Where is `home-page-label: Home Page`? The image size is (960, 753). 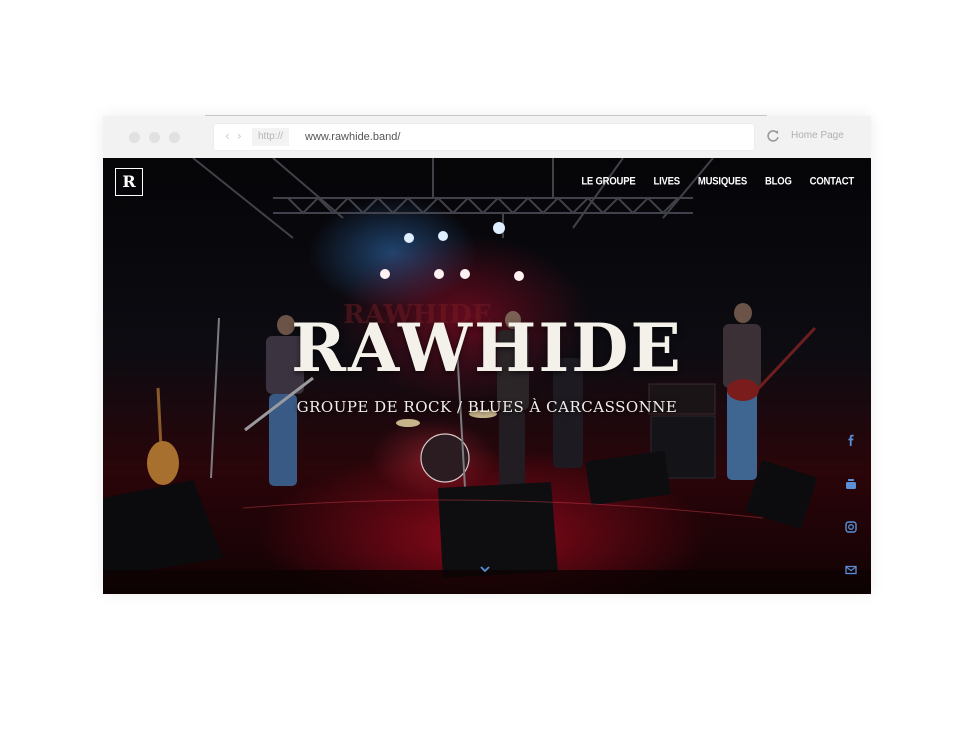
home-page-label: Home Page is located at coordinates (817, 136).